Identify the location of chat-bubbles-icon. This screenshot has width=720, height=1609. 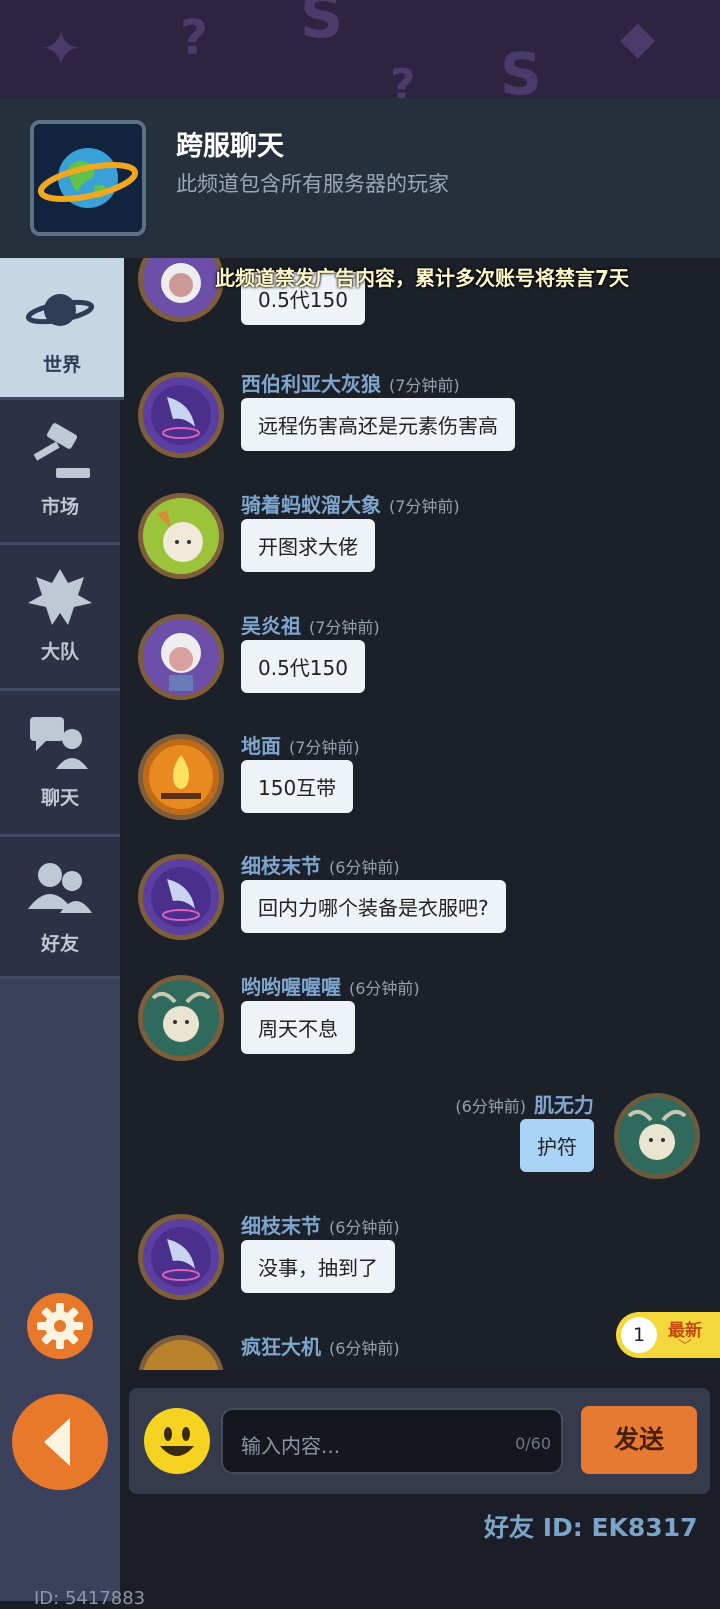
(59, 743).